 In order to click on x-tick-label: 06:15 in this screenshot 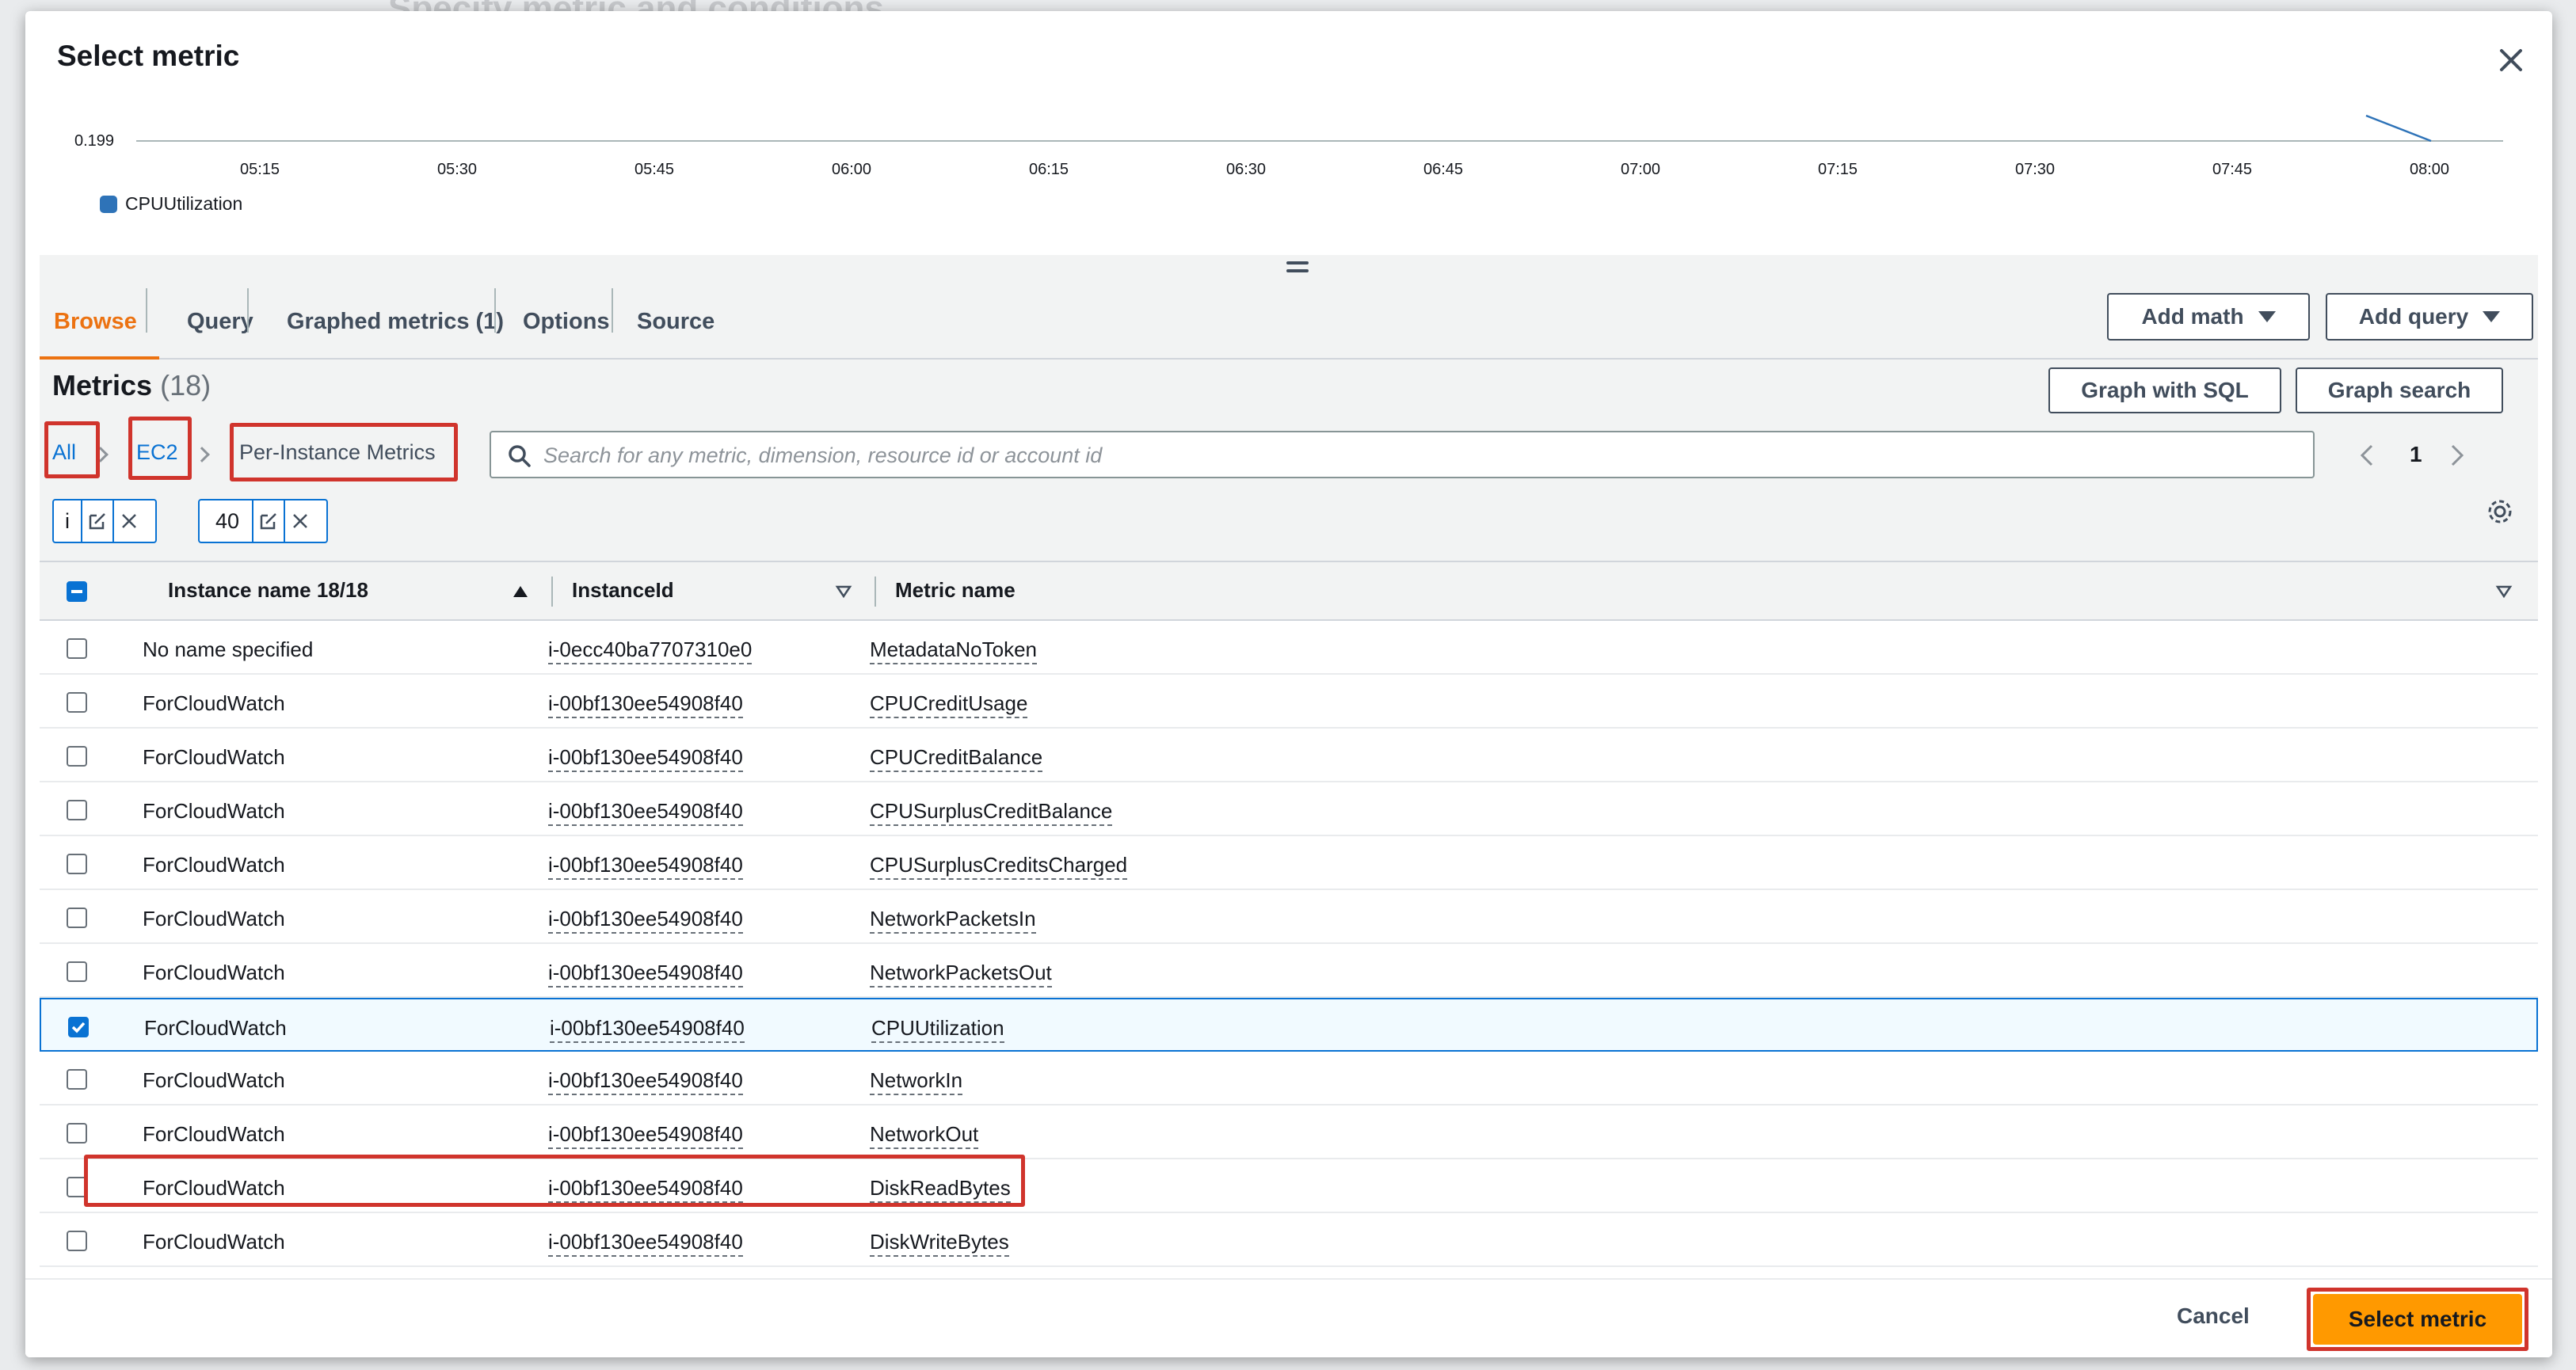, I will do `click(1049, 169)`.